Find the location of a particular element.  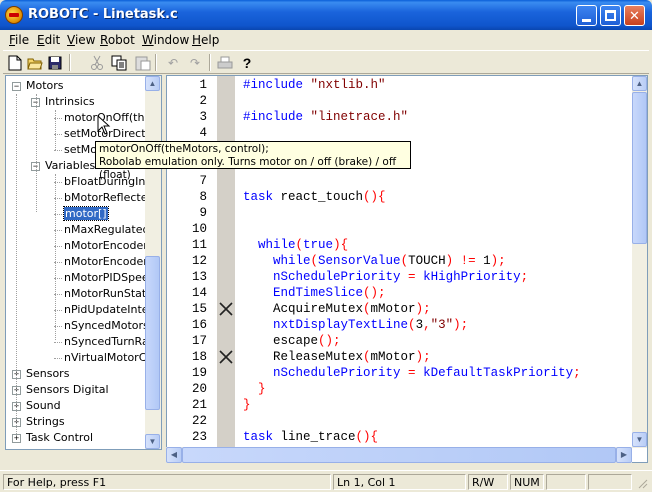

code-token: ); is located at coordinates (423, 357).